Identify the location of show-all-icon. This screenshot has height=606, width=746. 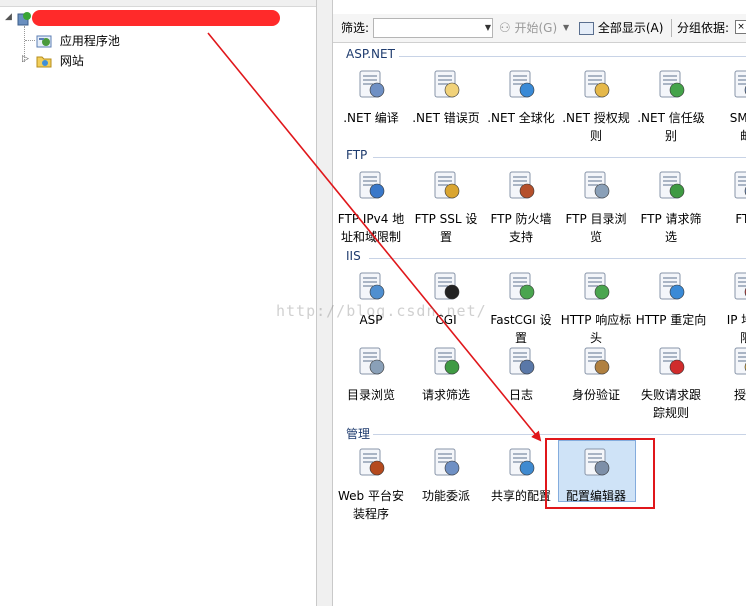
(586, 28).